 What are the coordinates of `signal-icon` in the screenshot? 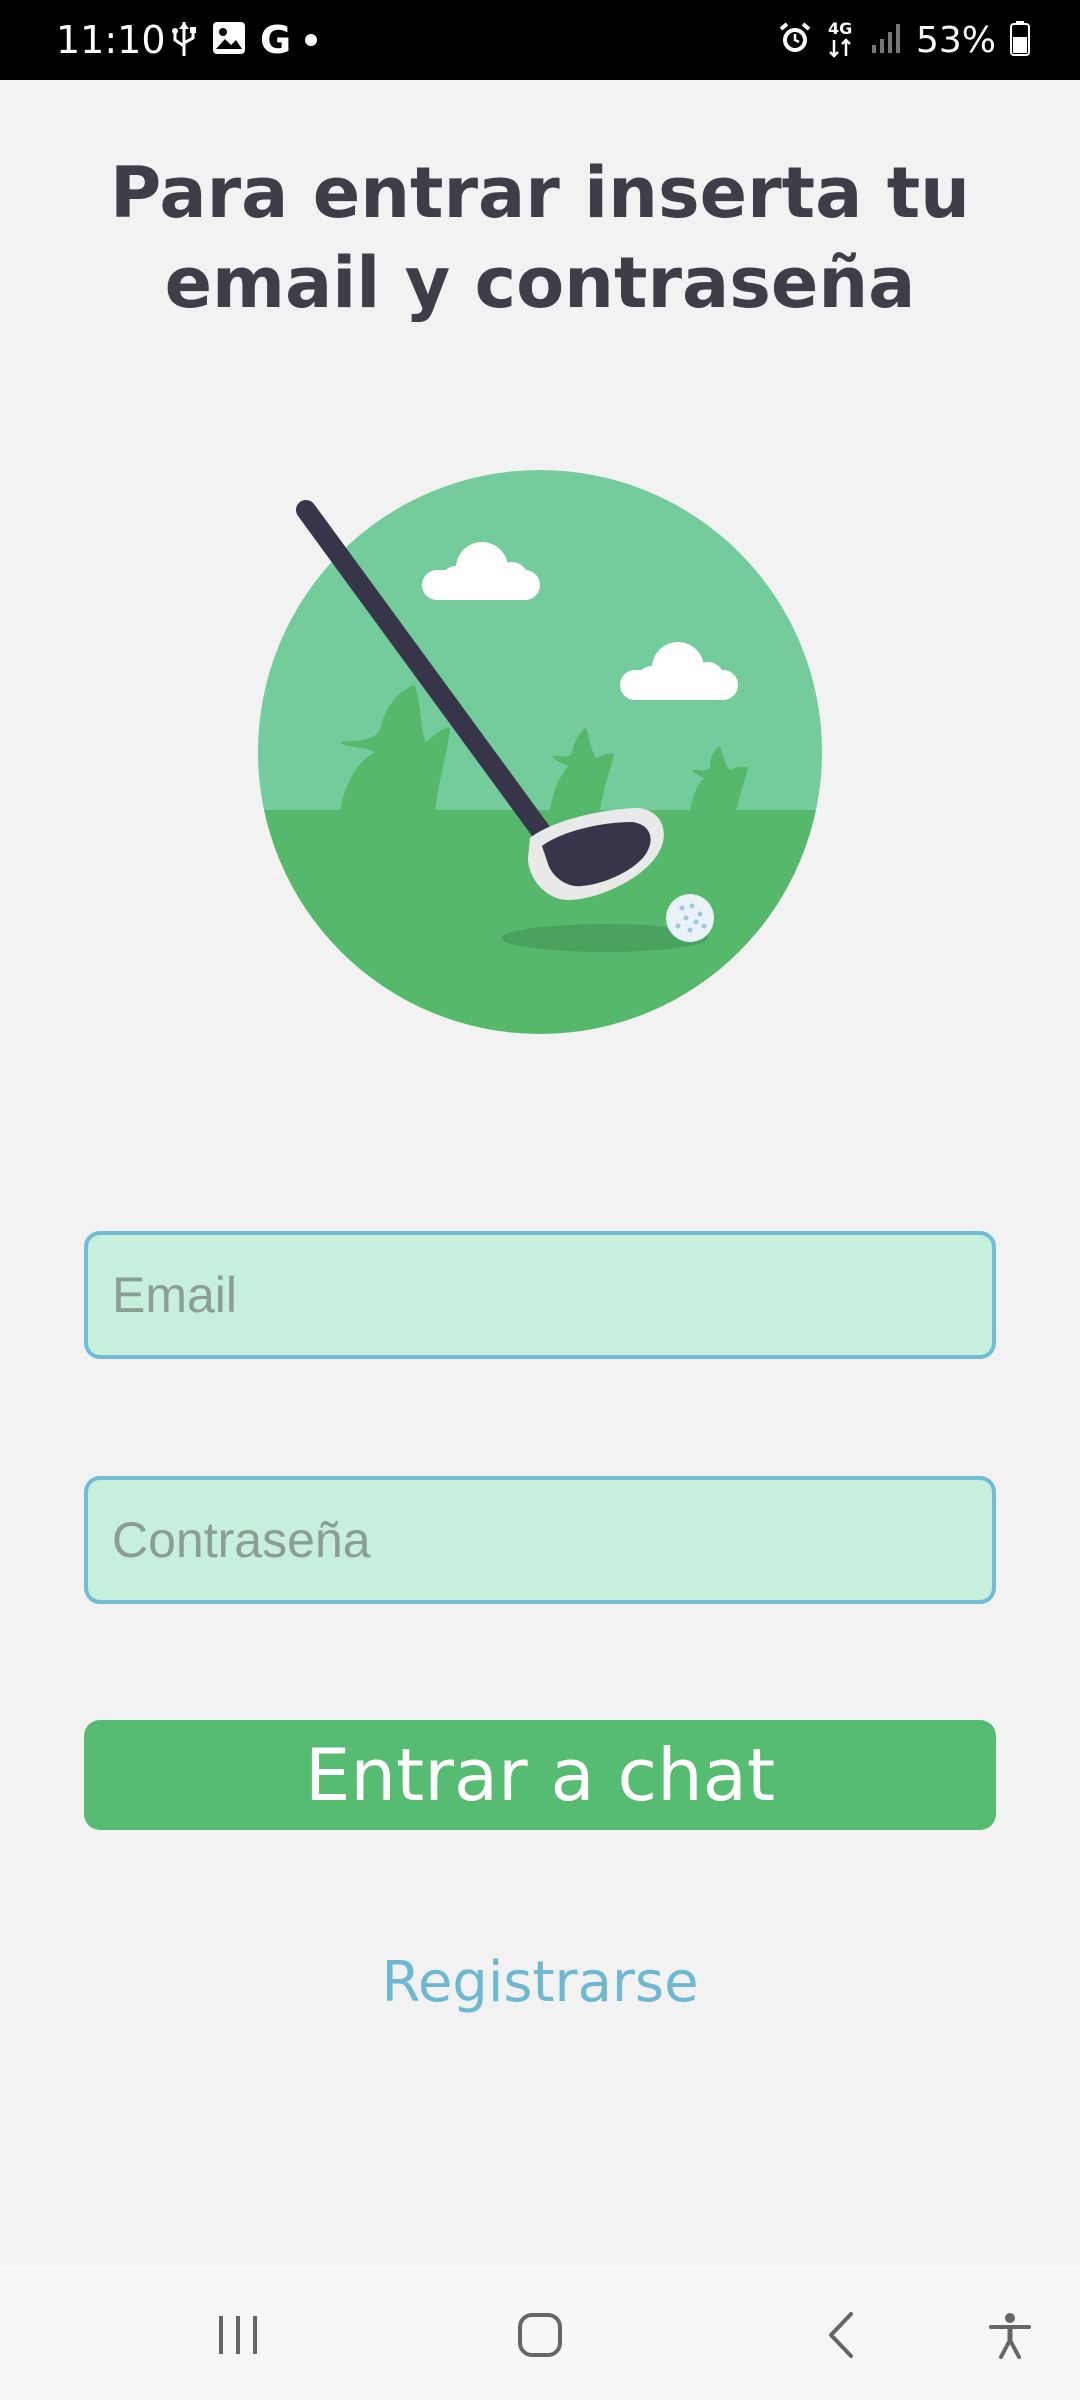 It's located at (886, 40).